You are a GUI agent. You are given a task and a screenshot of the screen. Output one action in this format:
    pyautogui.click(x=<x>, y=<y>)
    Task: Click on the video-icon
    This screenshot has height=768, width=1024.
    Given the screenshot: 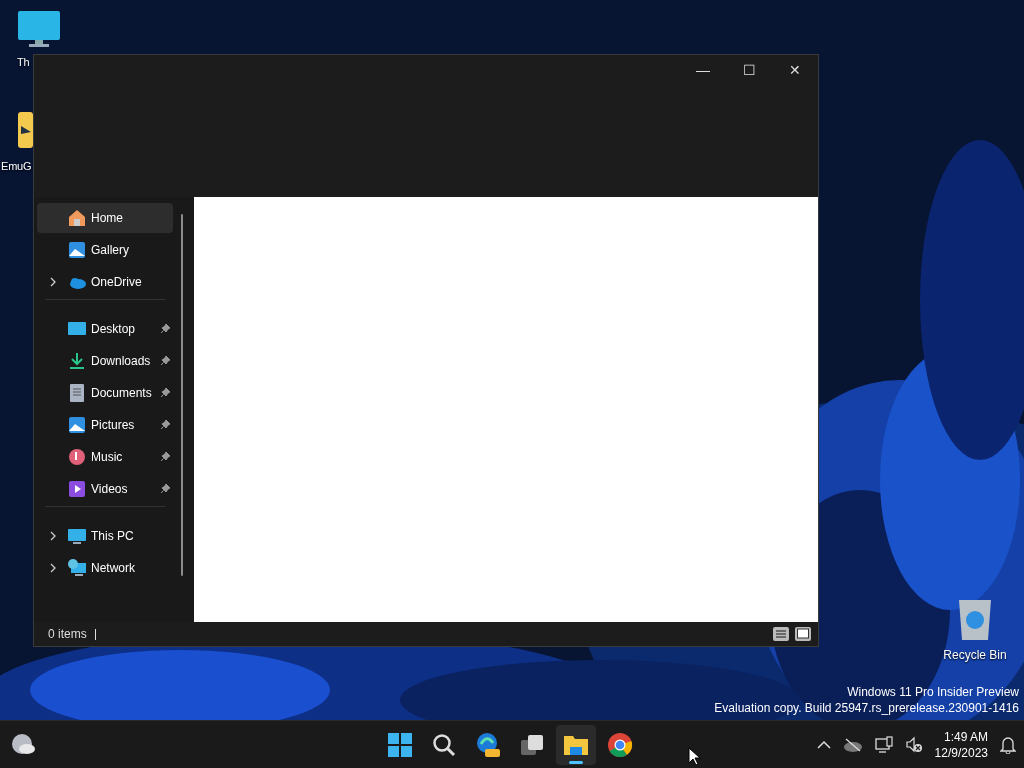 What is the action you would take?
    pyautogui.click(x=77, y=489)
    